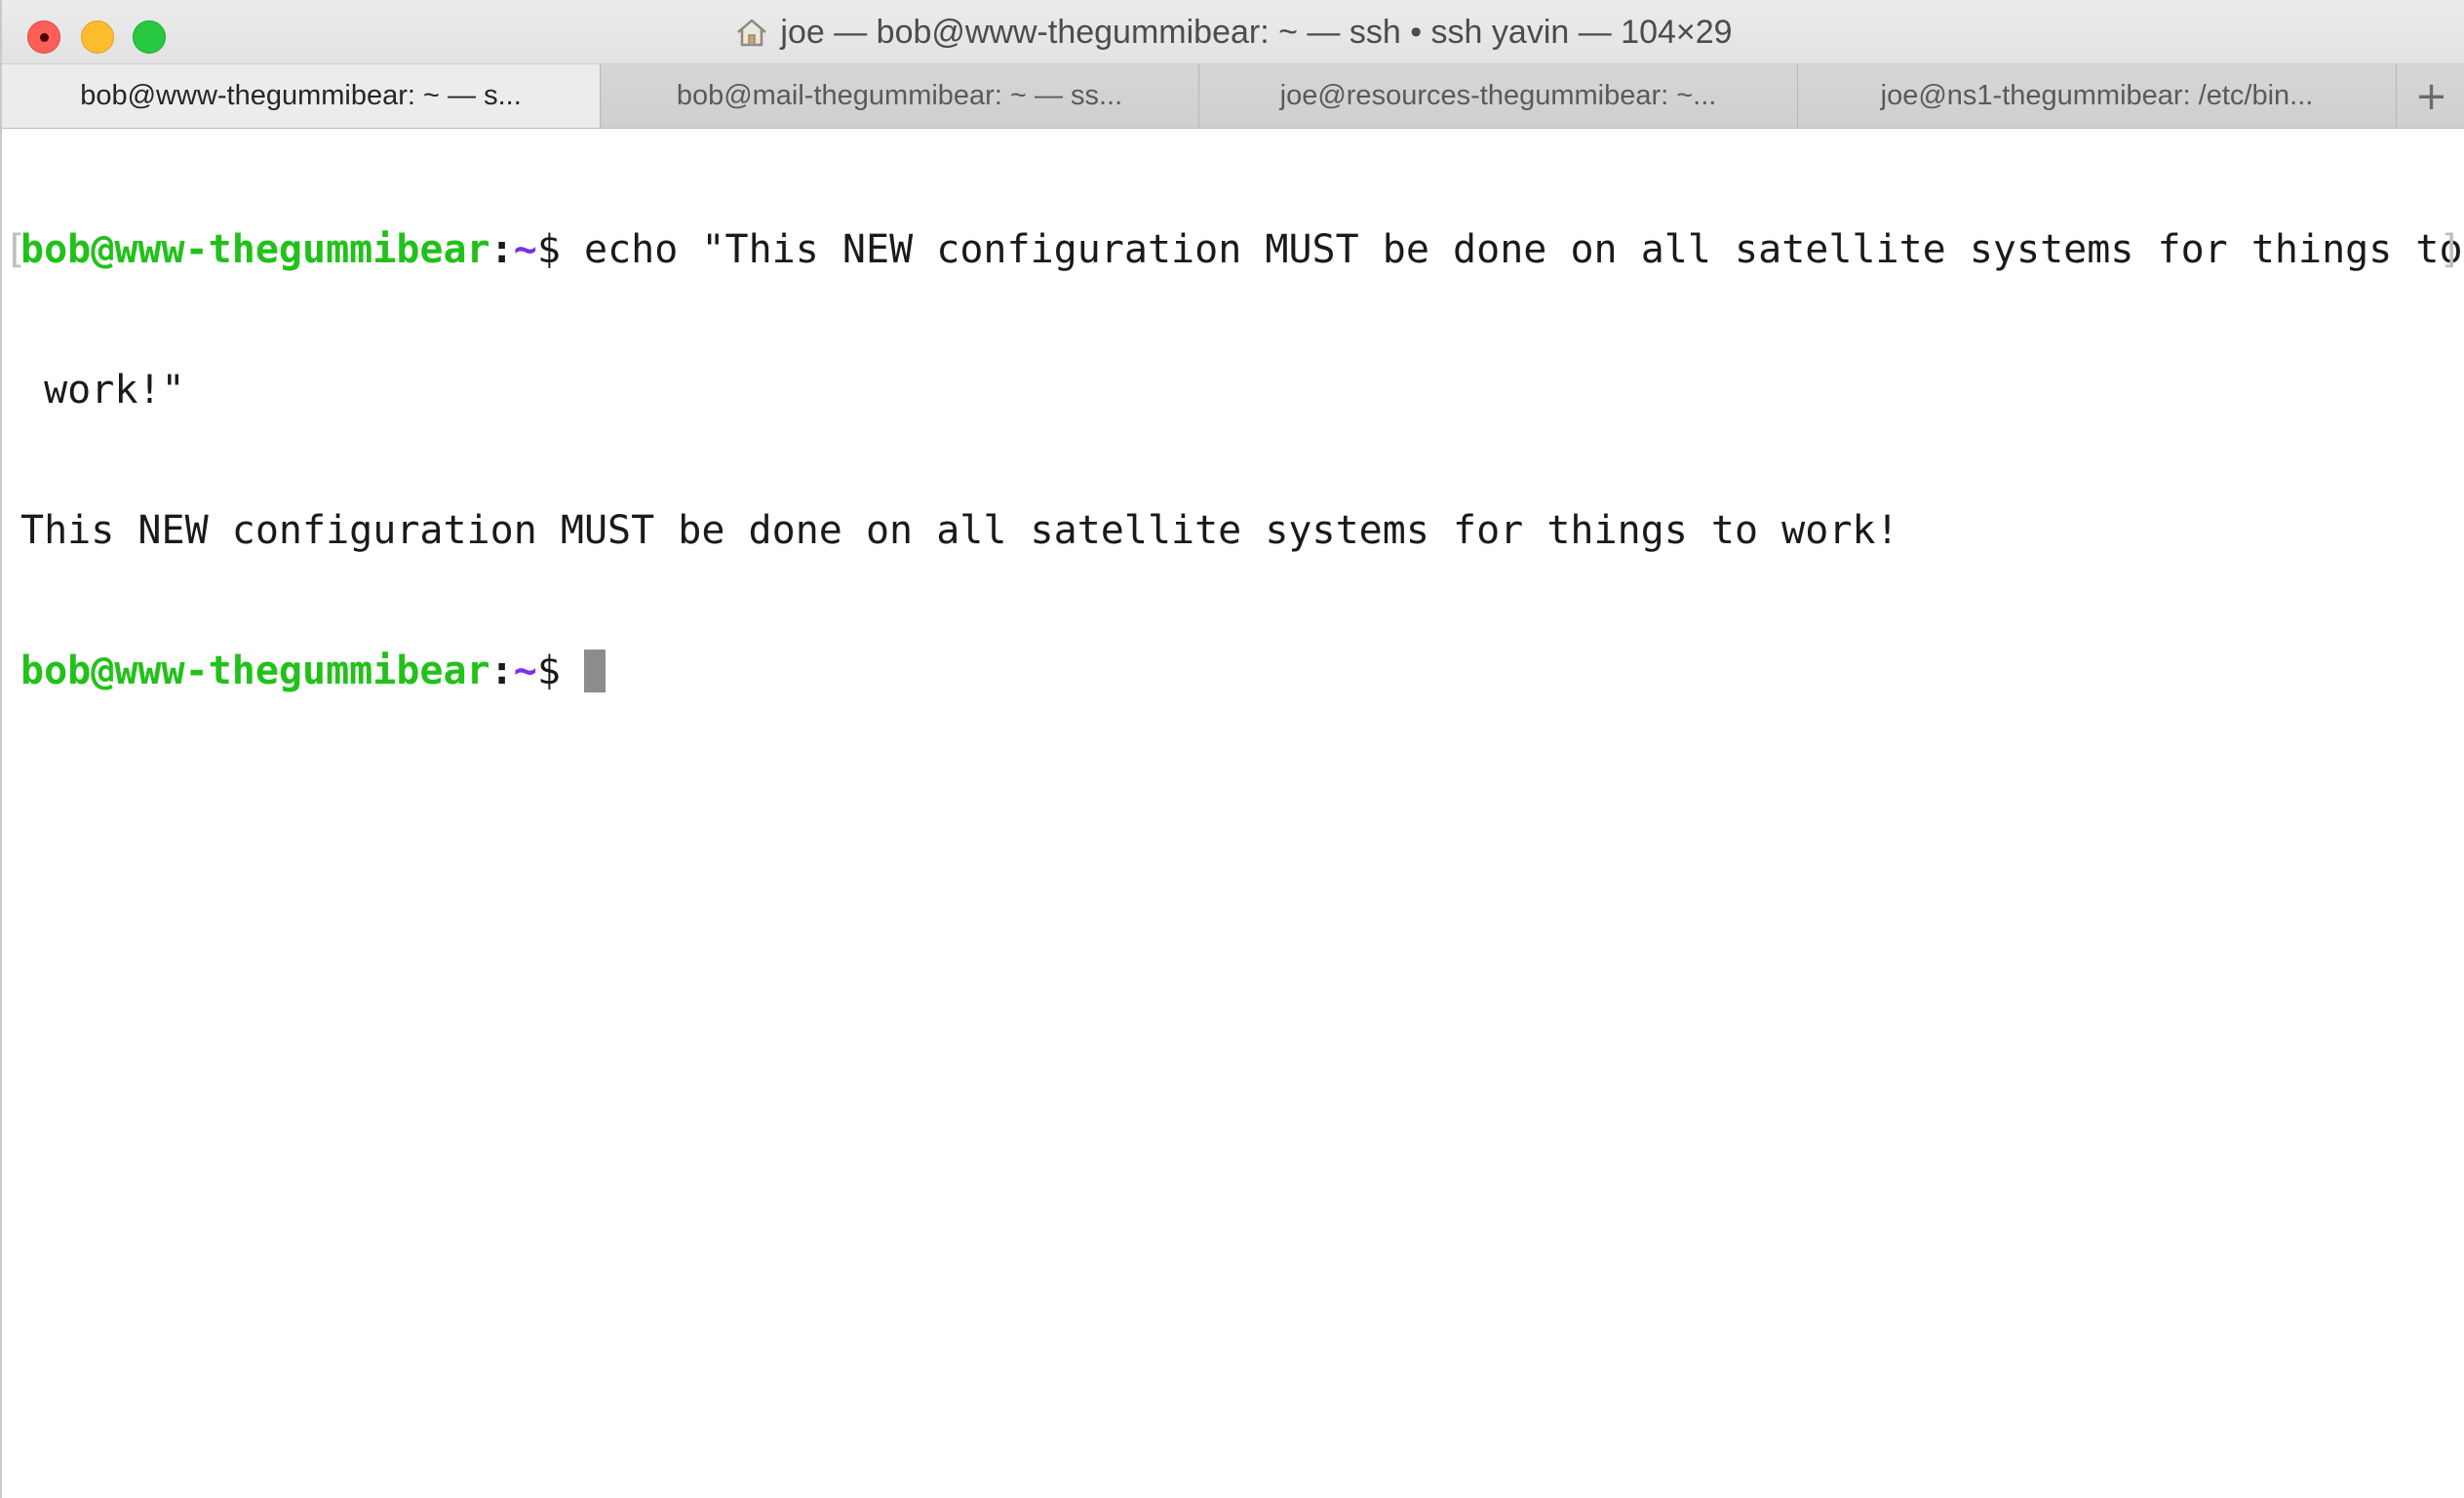 Image resolution: width=2464 pixels, height=1498 pixels. I want to click on line-wrap-marker: ], so click(2450, 250).